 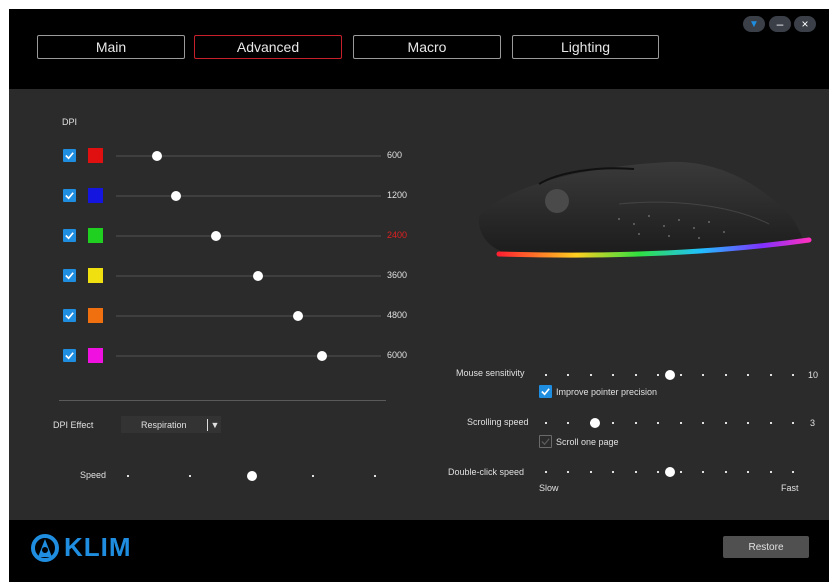 I want to click on top-bar: Main Advanced Macro Lighting ▼ – ×, so click(x=419, y=49).